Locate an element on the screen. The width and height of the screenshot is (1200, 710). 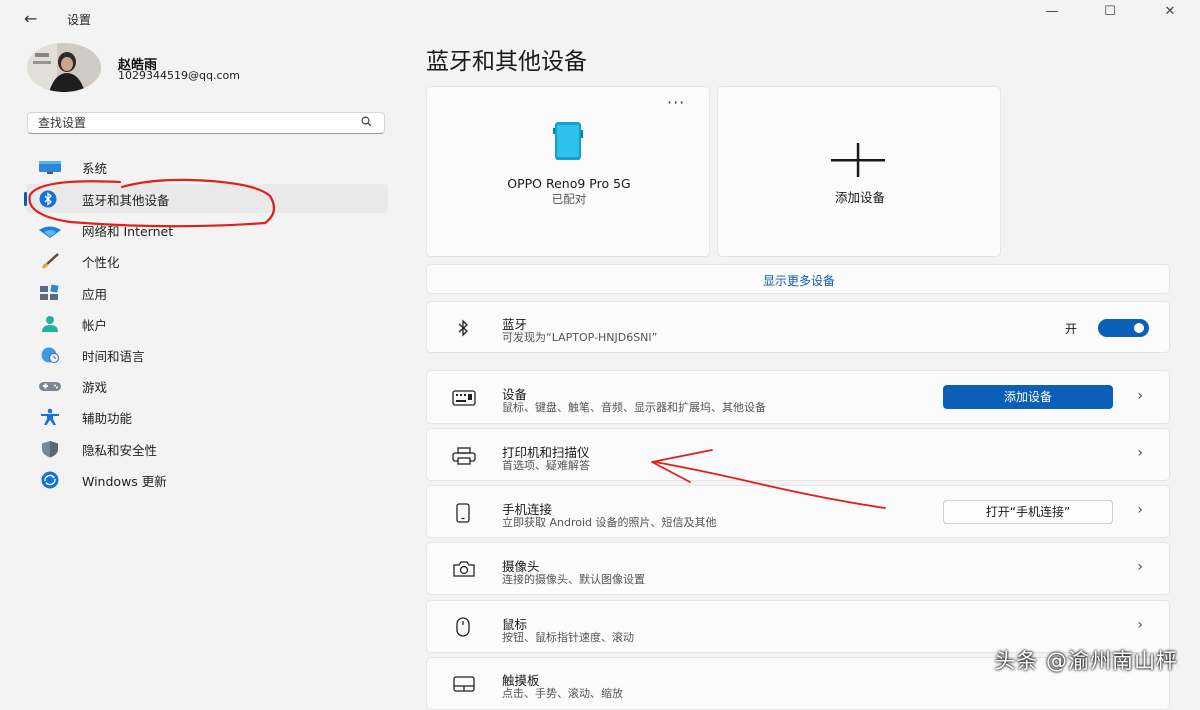
brush-icon is located at coordinates (48, 261).